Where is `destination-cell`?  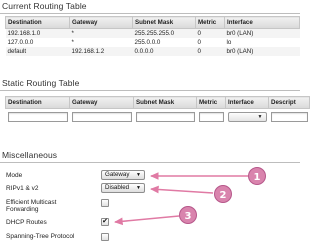
destination-cell is located at coordinates (37, 116).